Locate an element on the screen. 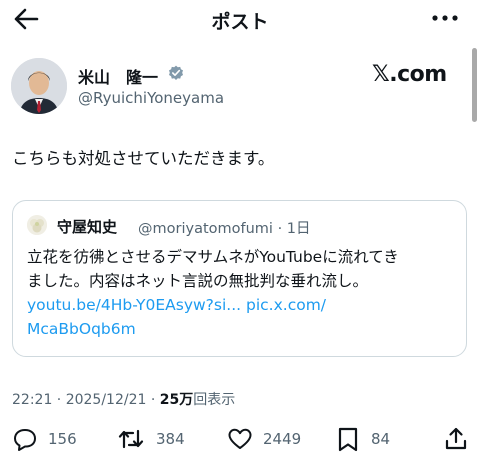 This screenshot has height=461, width=480. quoted-text-line: 立花を彷彿とさせるデマサムネがYouTubeに流れてき is located at coordinates (213, 257).